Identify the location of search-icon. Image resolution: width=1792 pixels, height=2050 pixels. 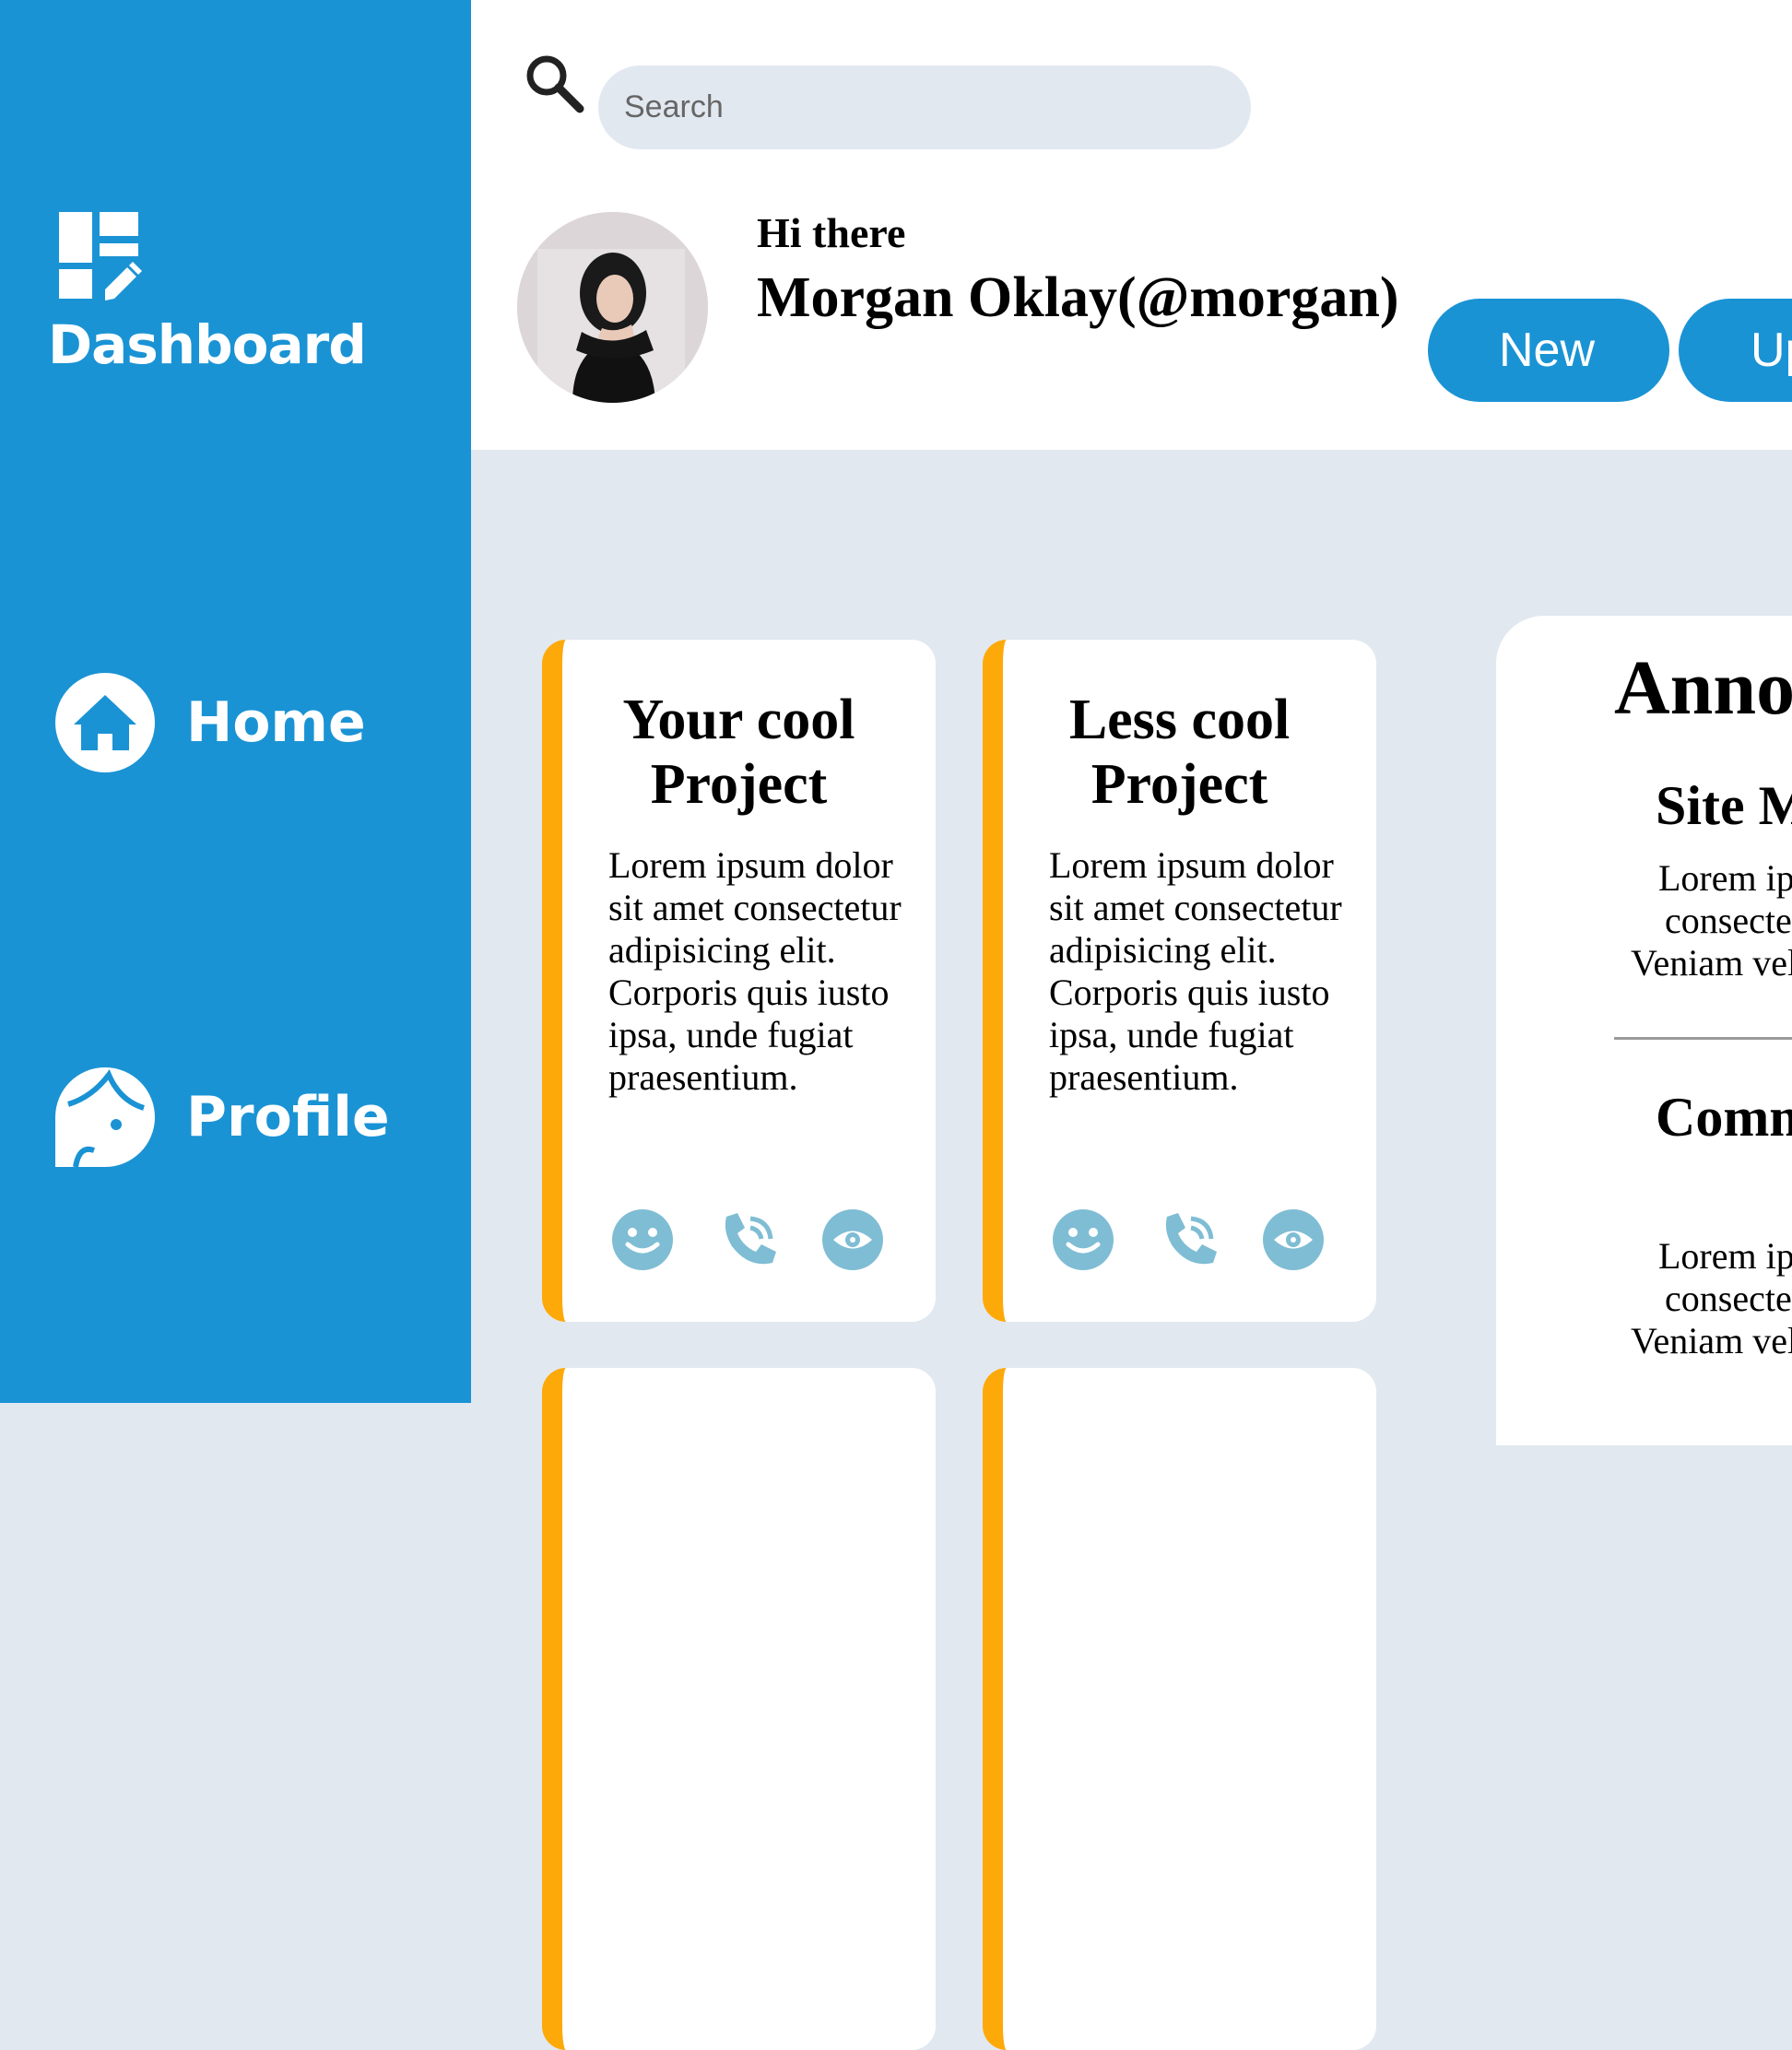
(554, 83).